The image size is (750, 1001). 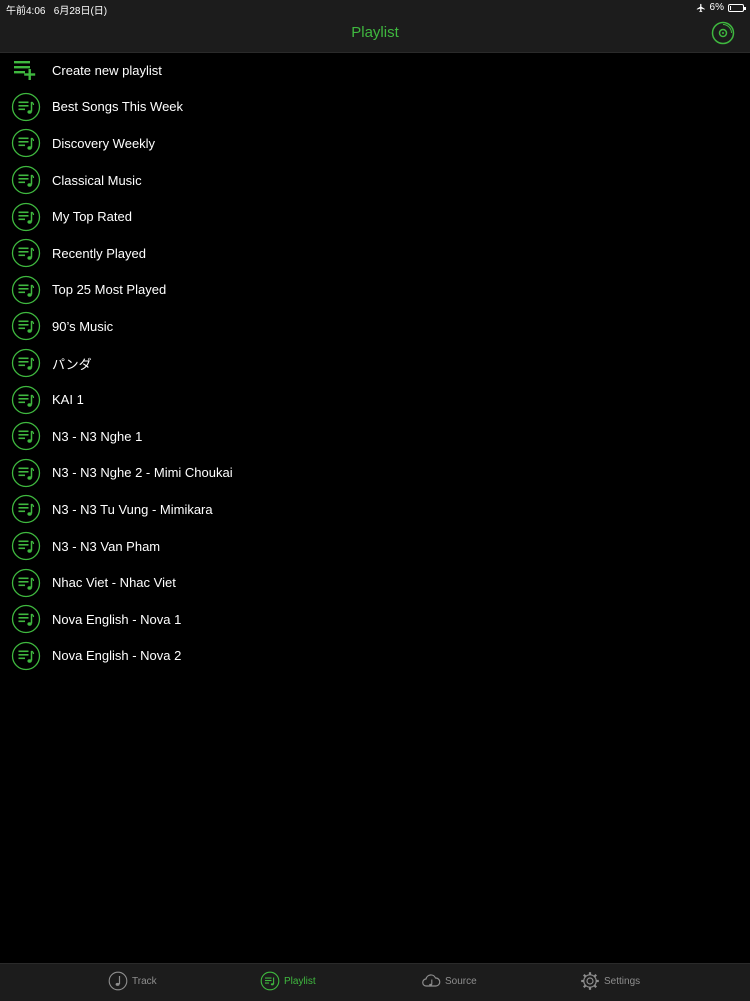 I want to click on tab-settings: Settings, so click(x=610, y=981).